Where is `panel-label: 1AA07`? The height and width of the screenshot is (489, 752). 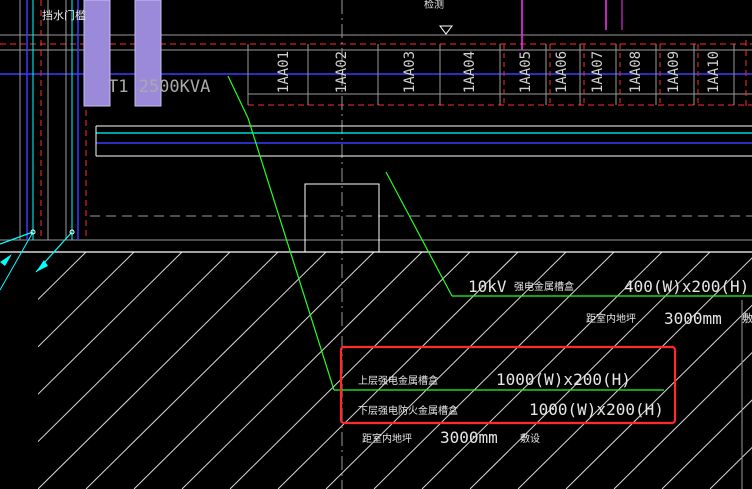 panel-label: 1AA07 is located at coordinates (598, 72).